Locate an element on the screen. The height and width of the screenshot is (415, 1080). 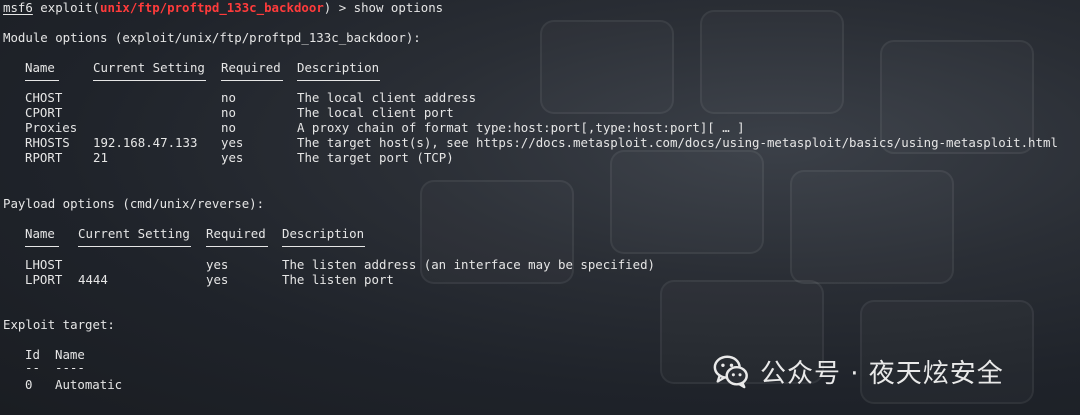
option-name: Proxies is located at coordinates (51, 127).